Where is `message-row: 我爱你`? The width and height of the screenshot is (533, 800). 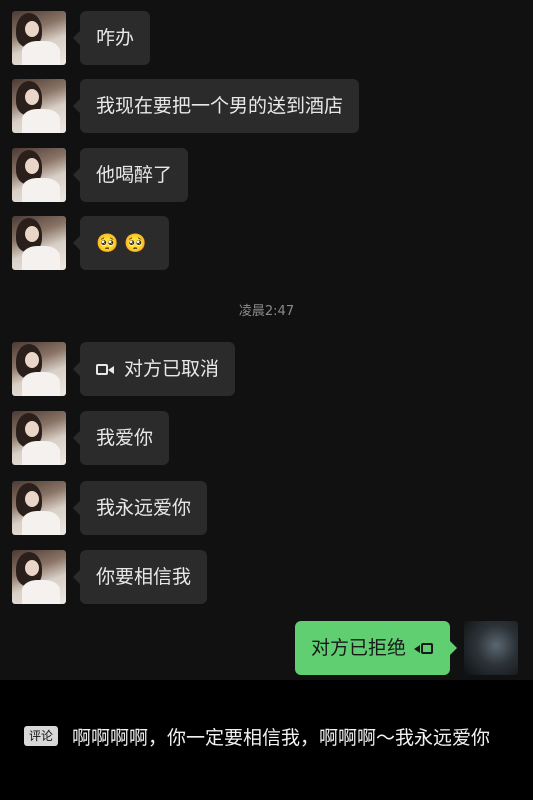
message-row: 我爱你 is located at coordinates (266, 441).